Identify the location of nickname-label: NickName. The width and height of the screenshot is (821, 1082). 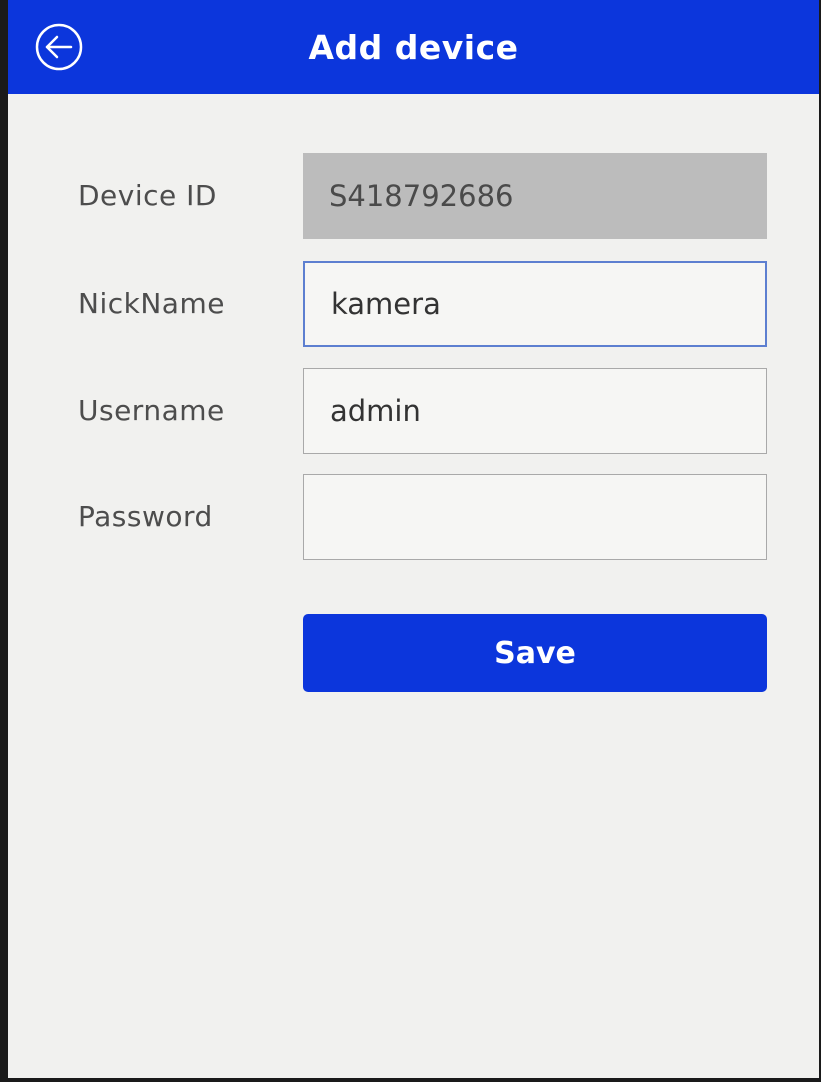
(151, 303).